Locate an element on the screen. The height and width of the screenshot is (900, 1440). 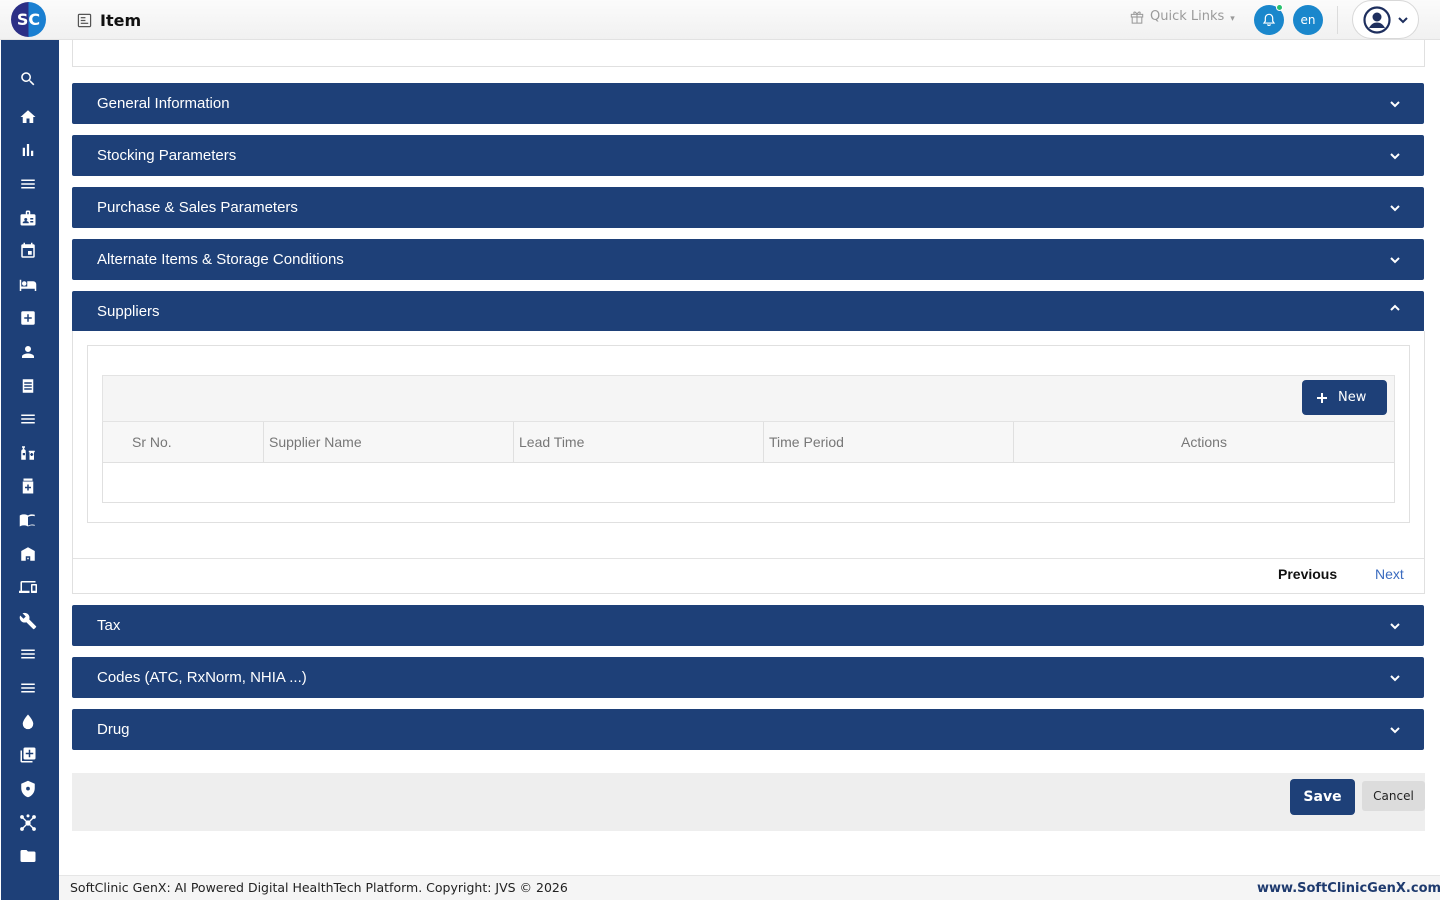
sidebar-medical is located at coordinates (28, 318).